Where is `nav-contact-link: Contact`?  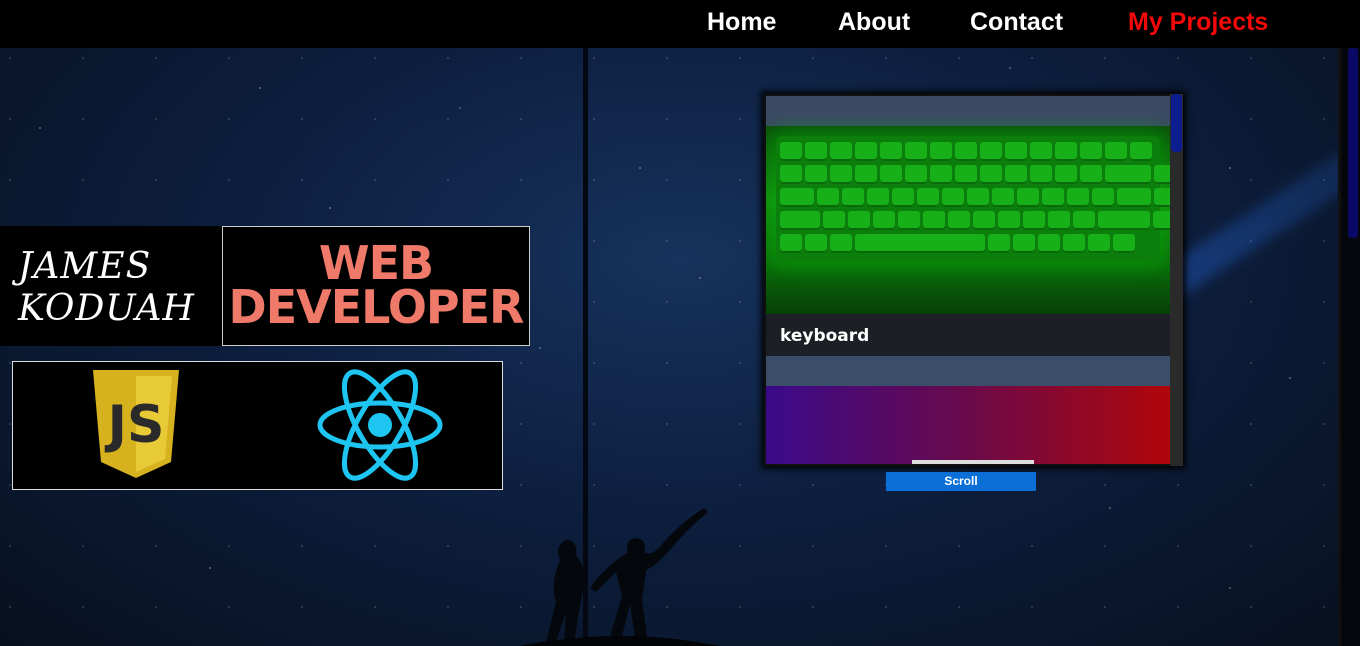
nav-contact-link: Contact is located at coordinates (1016, 22).